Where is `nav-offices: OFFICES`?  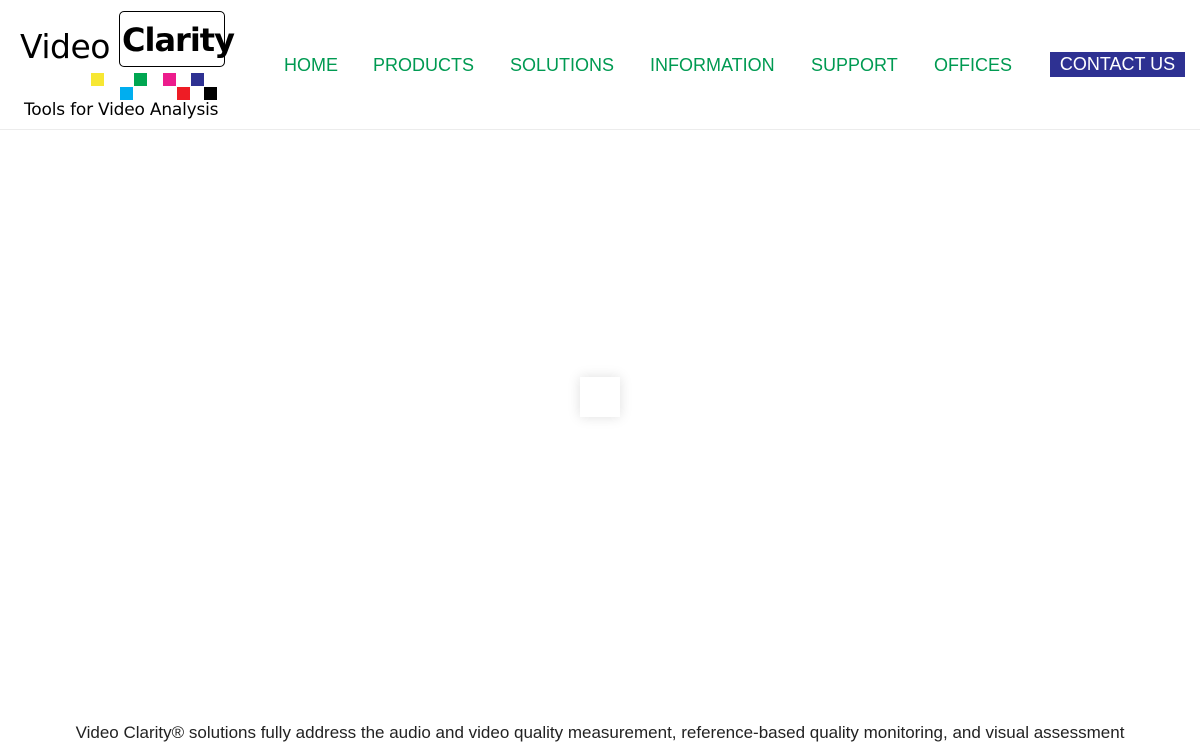 nav-offices: OFFICES is located at coordinates (973, 65).